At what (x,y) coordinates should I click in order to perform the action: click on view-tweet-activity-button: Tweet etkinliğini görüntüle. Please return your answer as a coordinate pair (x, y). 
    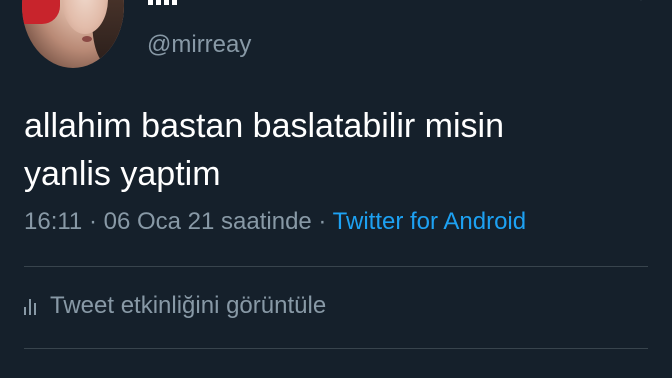
    Looking at the image, I should click on (175, 306).